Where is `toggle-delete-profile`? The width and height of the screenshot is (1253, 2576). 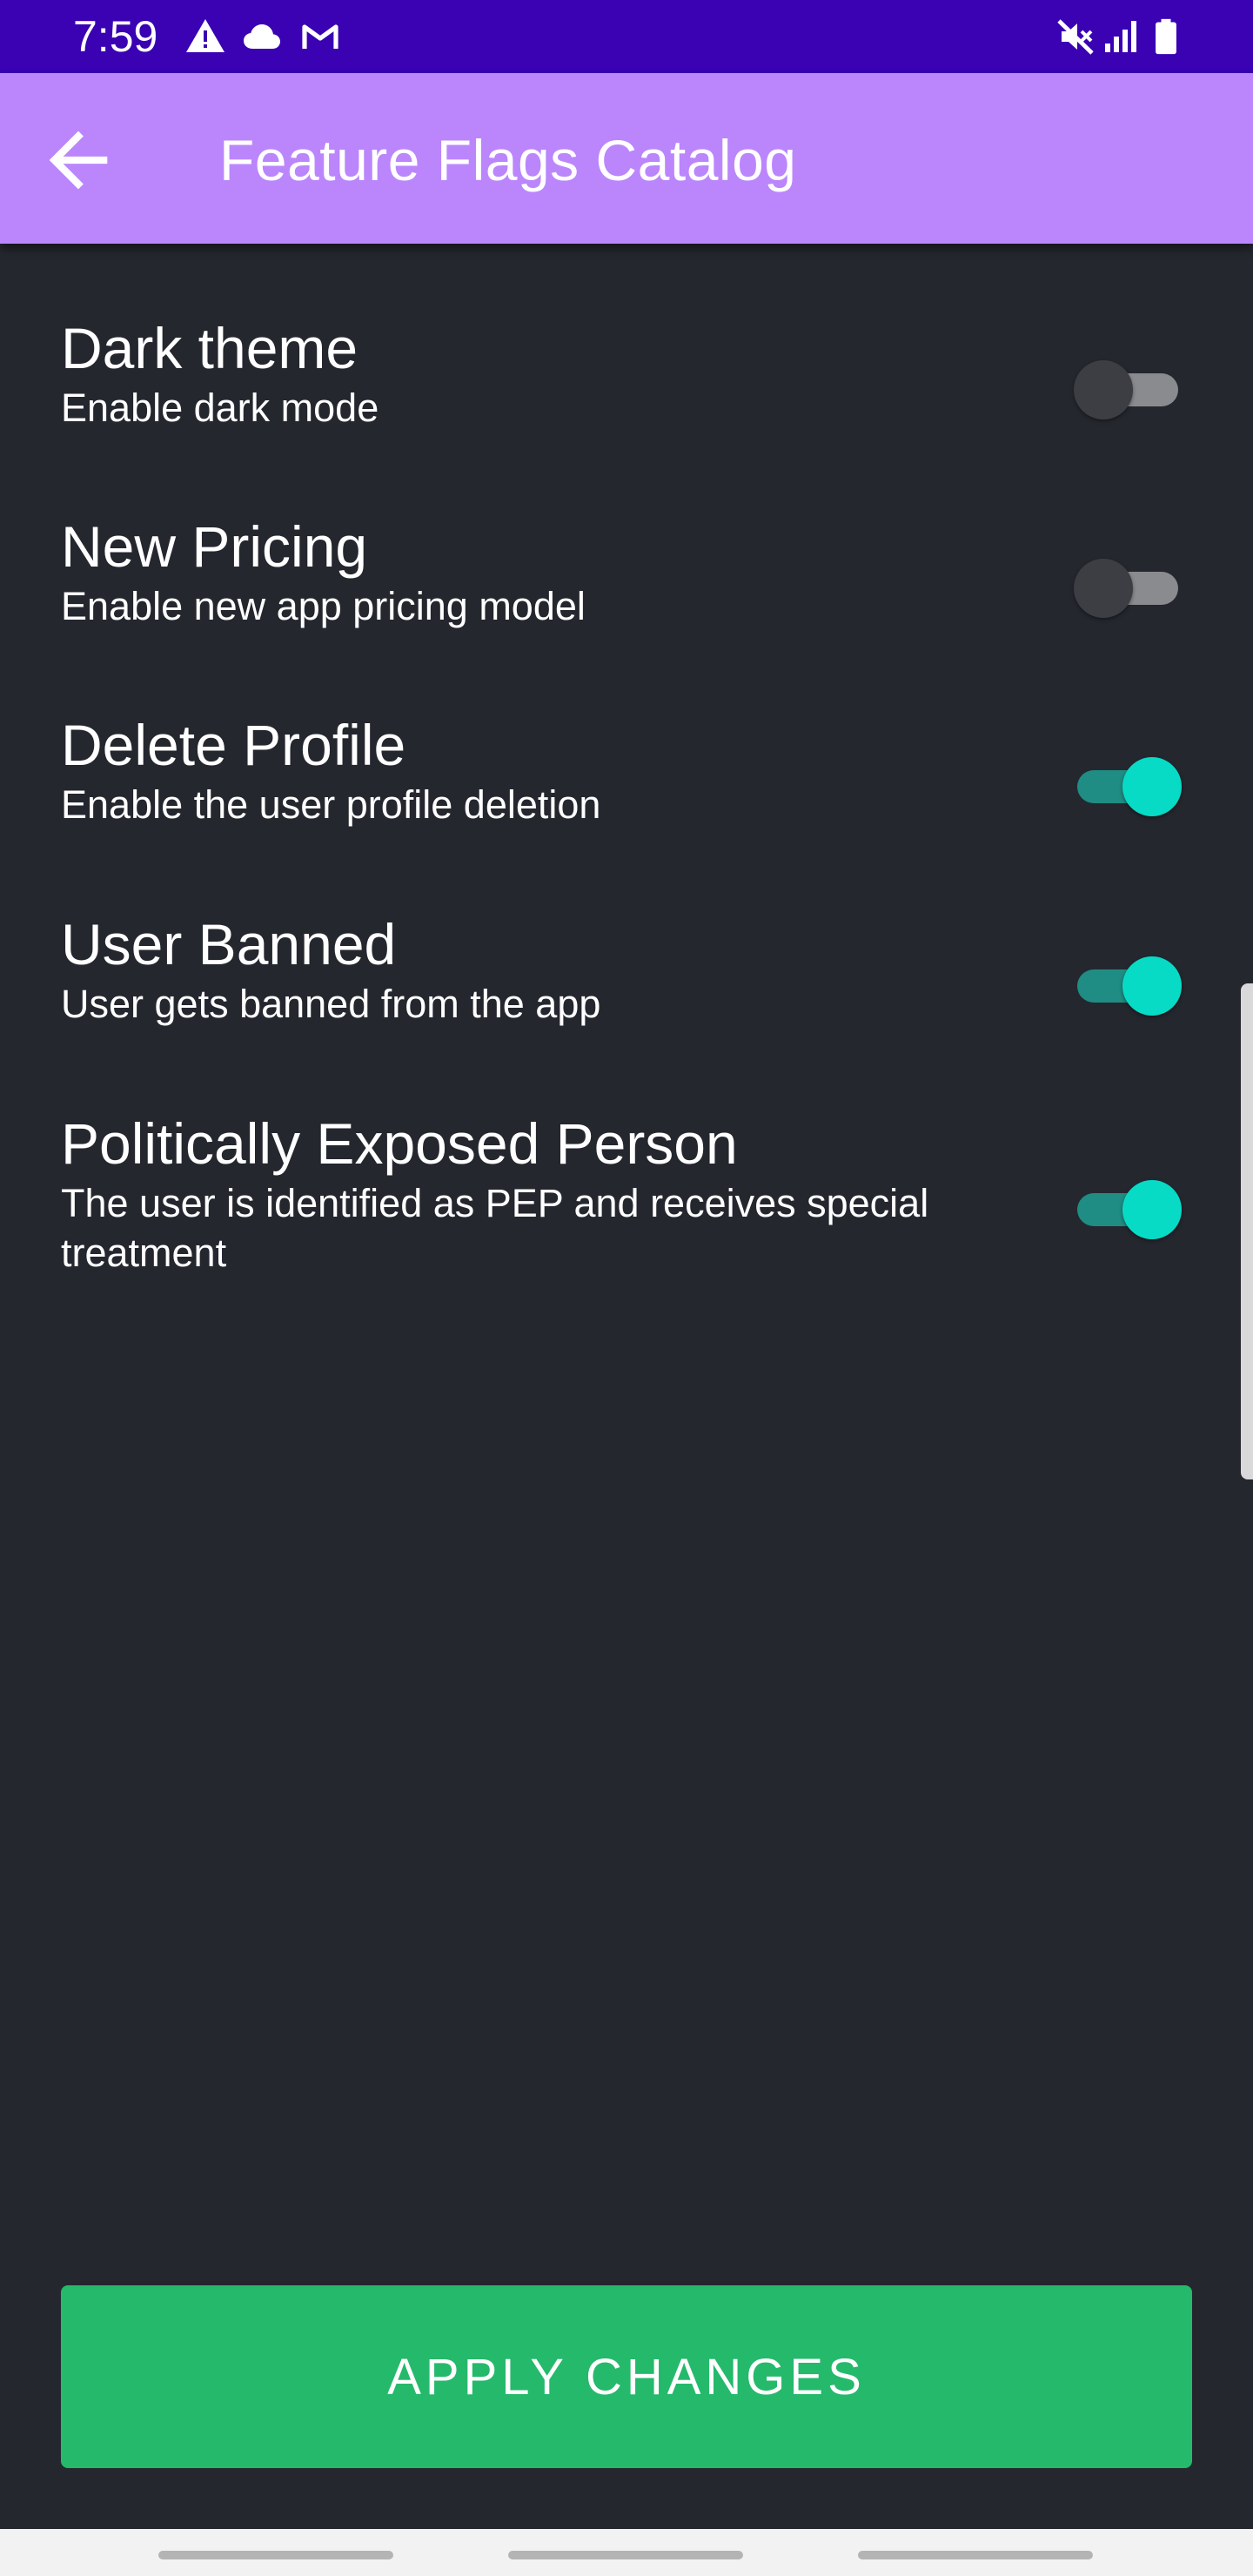 toggle-delete-profile is located at coordinates (1128, 787).